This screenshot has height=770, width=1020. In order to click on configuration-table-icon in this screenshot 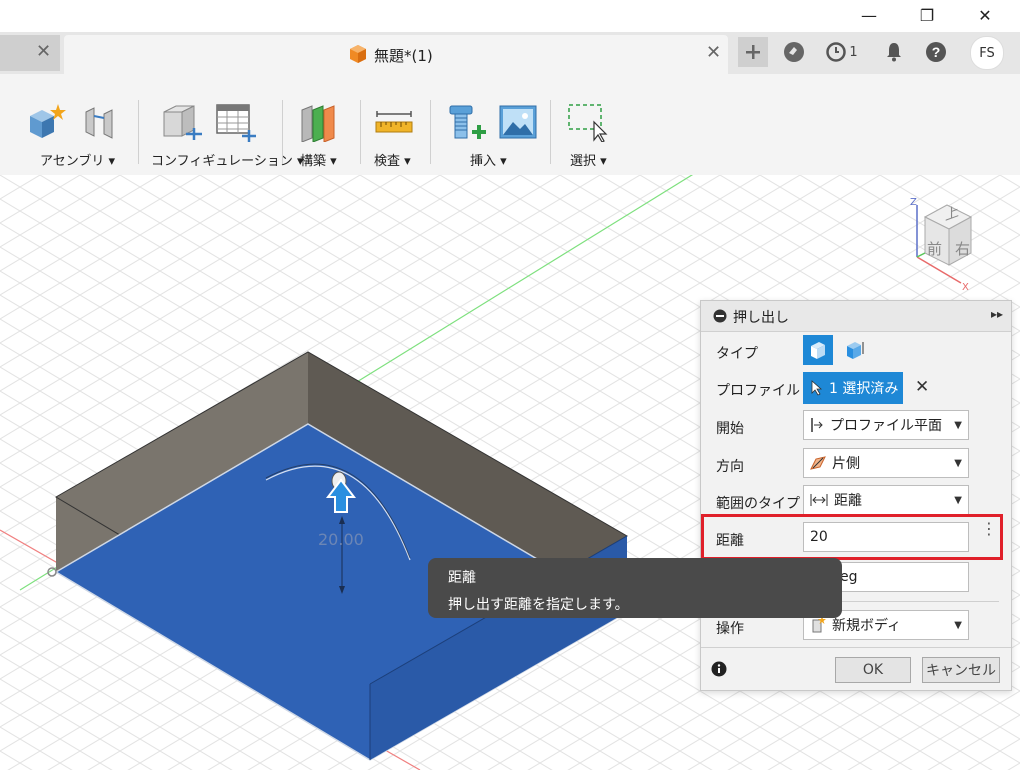, I will do `click(236, 122)`.